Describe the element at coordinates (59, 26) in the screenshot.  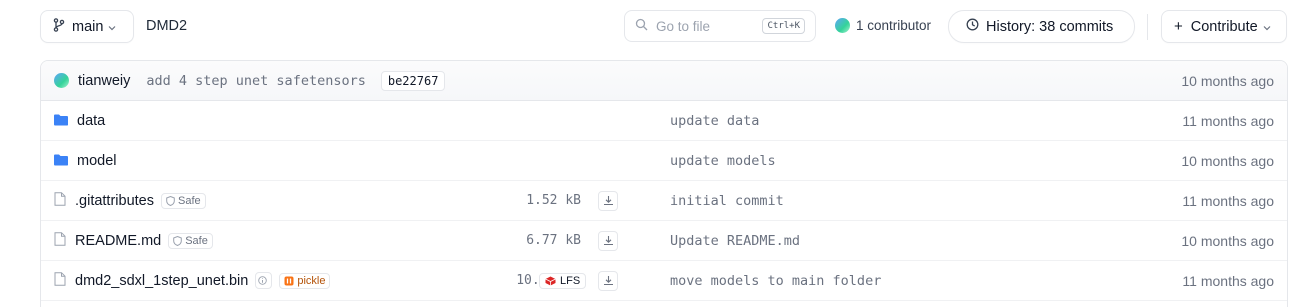
I see `branch-icon` at that location.